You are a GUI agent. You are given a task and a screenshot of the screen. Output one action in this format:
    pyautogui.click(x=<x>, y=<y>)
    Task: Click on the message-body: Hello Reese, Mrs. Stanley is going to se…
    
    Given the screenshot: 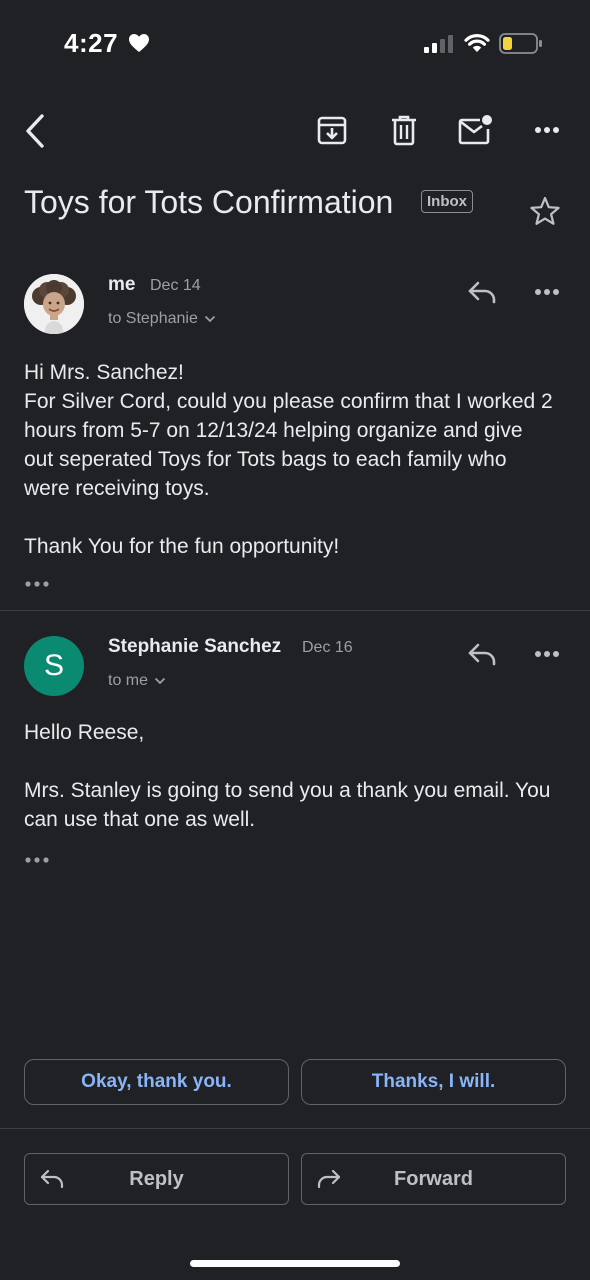 What is the action you would take?
    pyautogui.click(x=289, y=776)
    